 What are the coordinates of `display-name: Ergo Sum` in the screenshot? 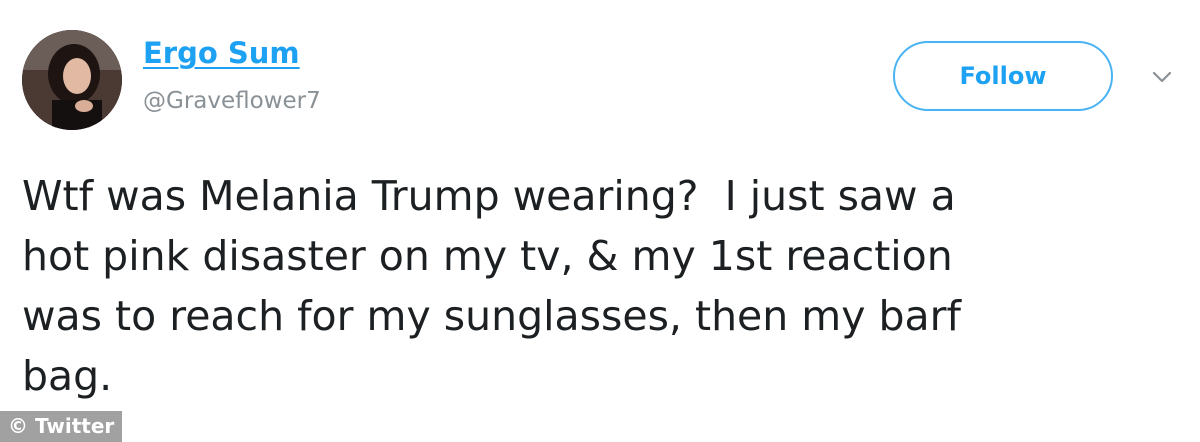 It's located at (221, 53).